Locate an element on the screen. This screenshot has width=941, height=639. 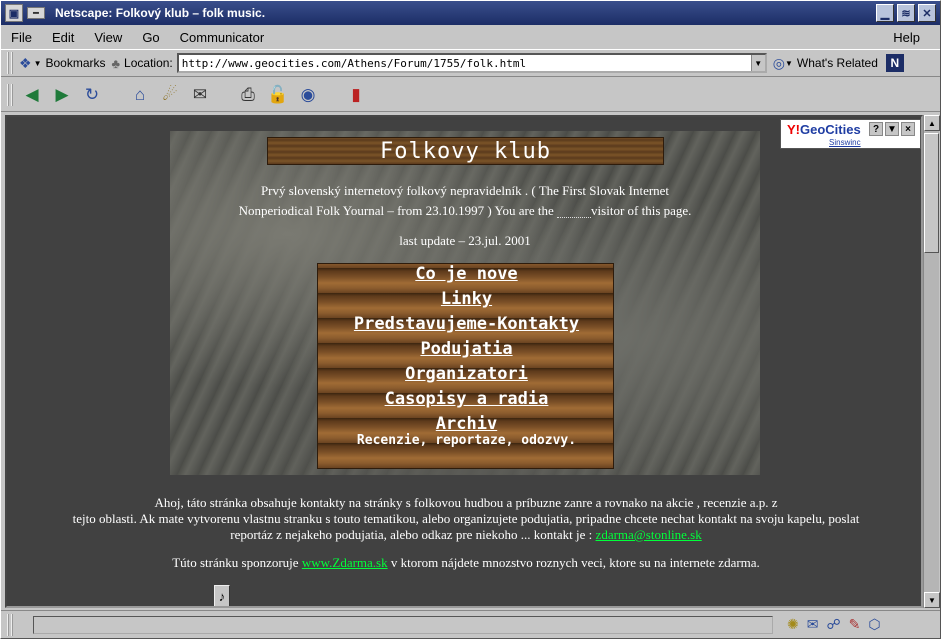
nav-link-co-je-nove: Co je nove is located at coordinates (466, 274).